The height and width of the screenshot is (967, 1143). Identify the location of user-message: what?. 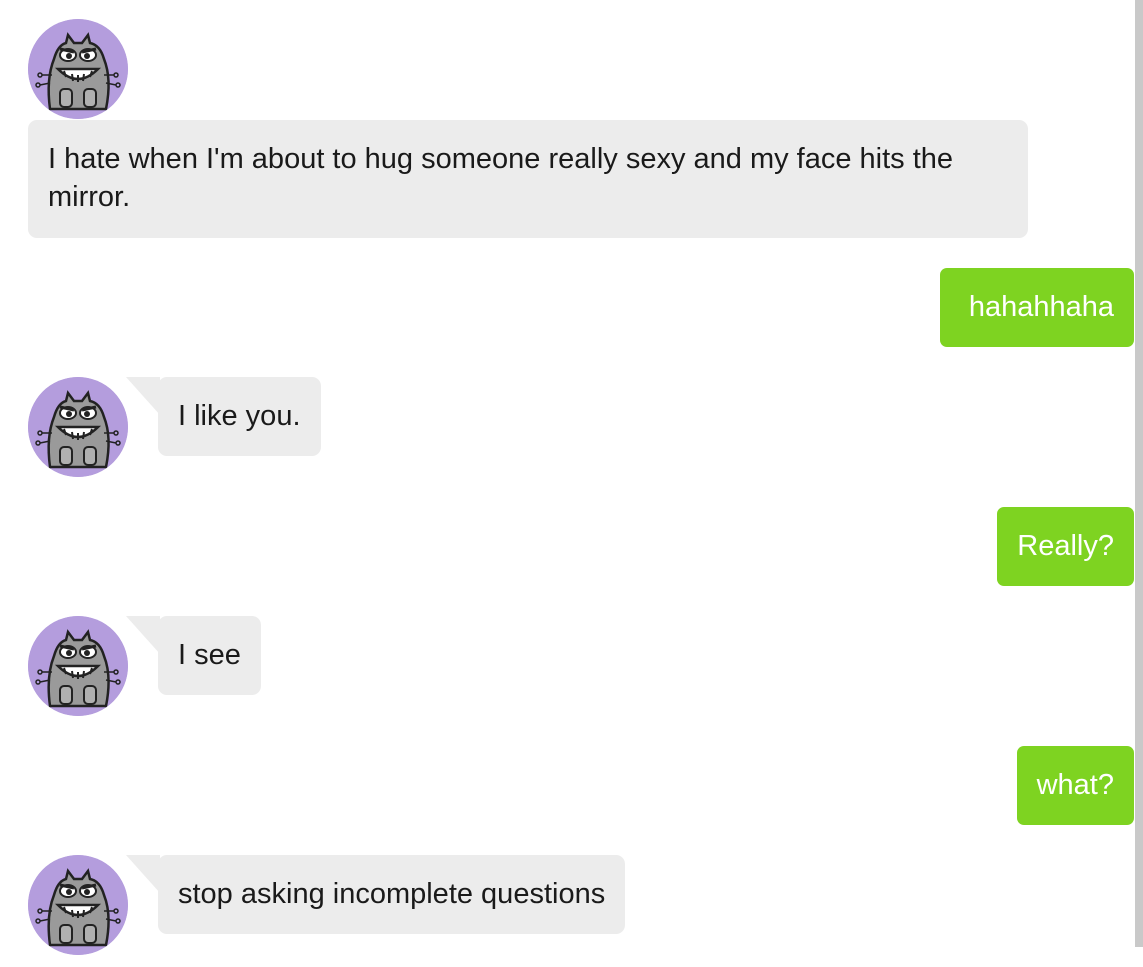
(1075, 785).